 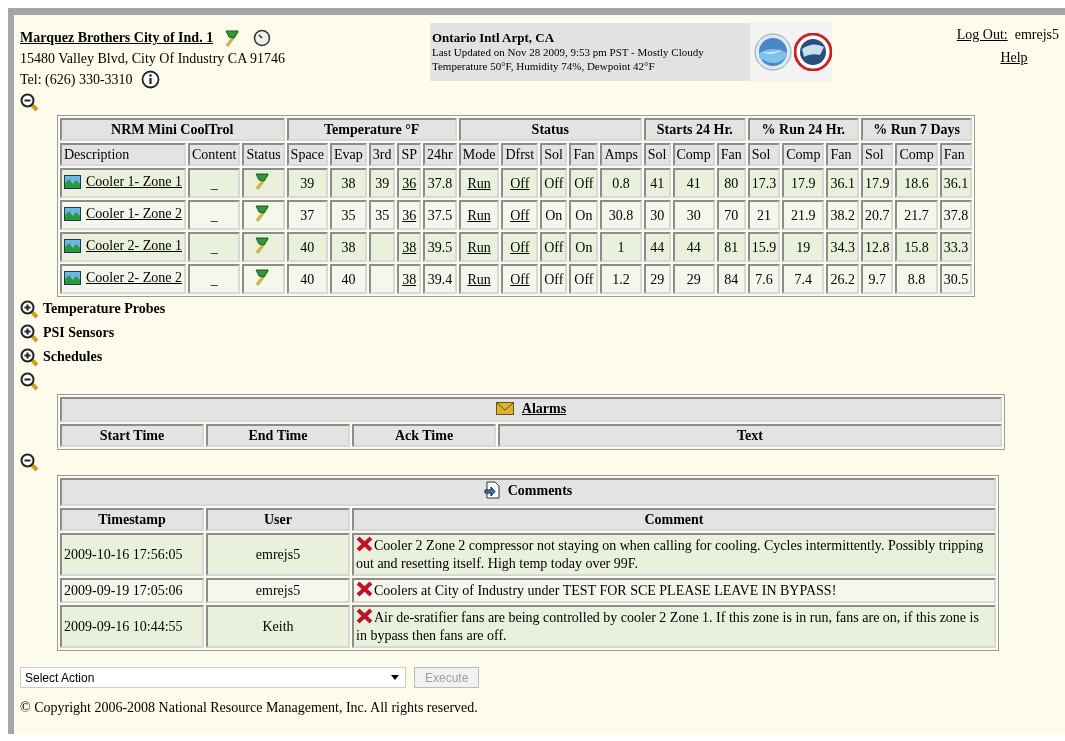 I want to click on document-arrow-icon, so click(x=491, y=490).